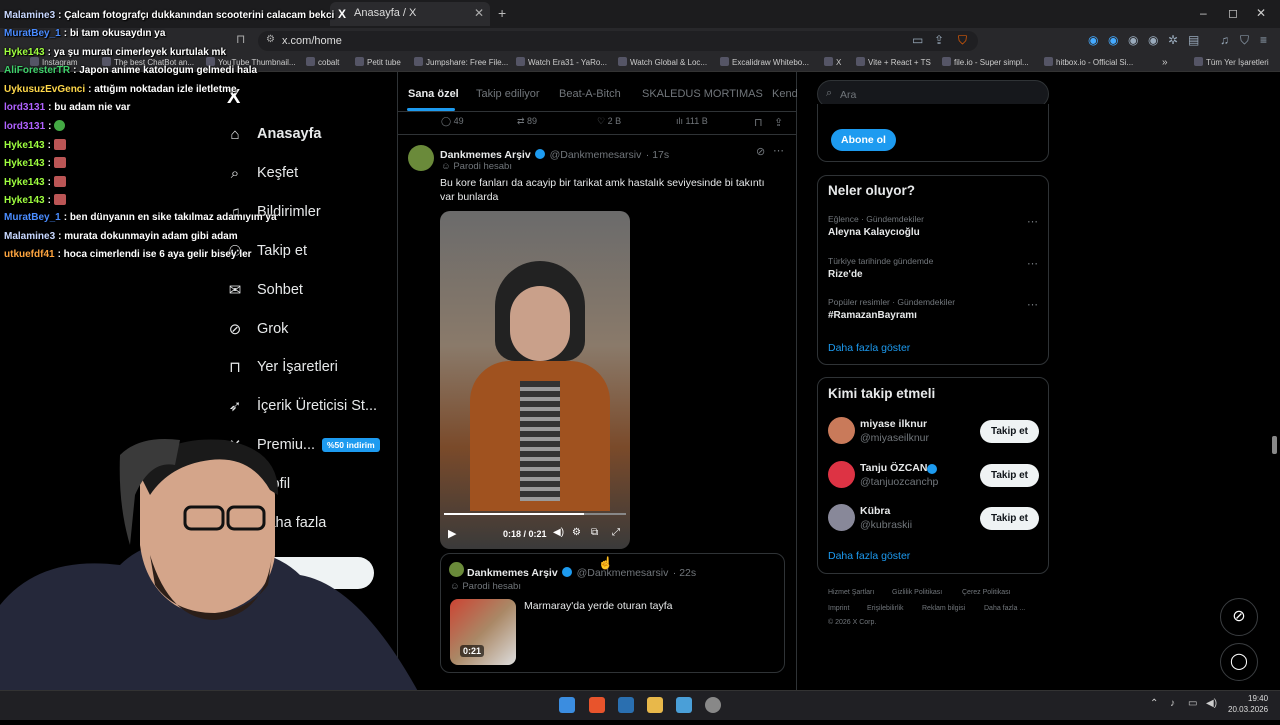  What do you see at coordinates (609, 121) in the screenshot?
I see `like-action: ♡ 2 B` at bounding box center [609, 121].